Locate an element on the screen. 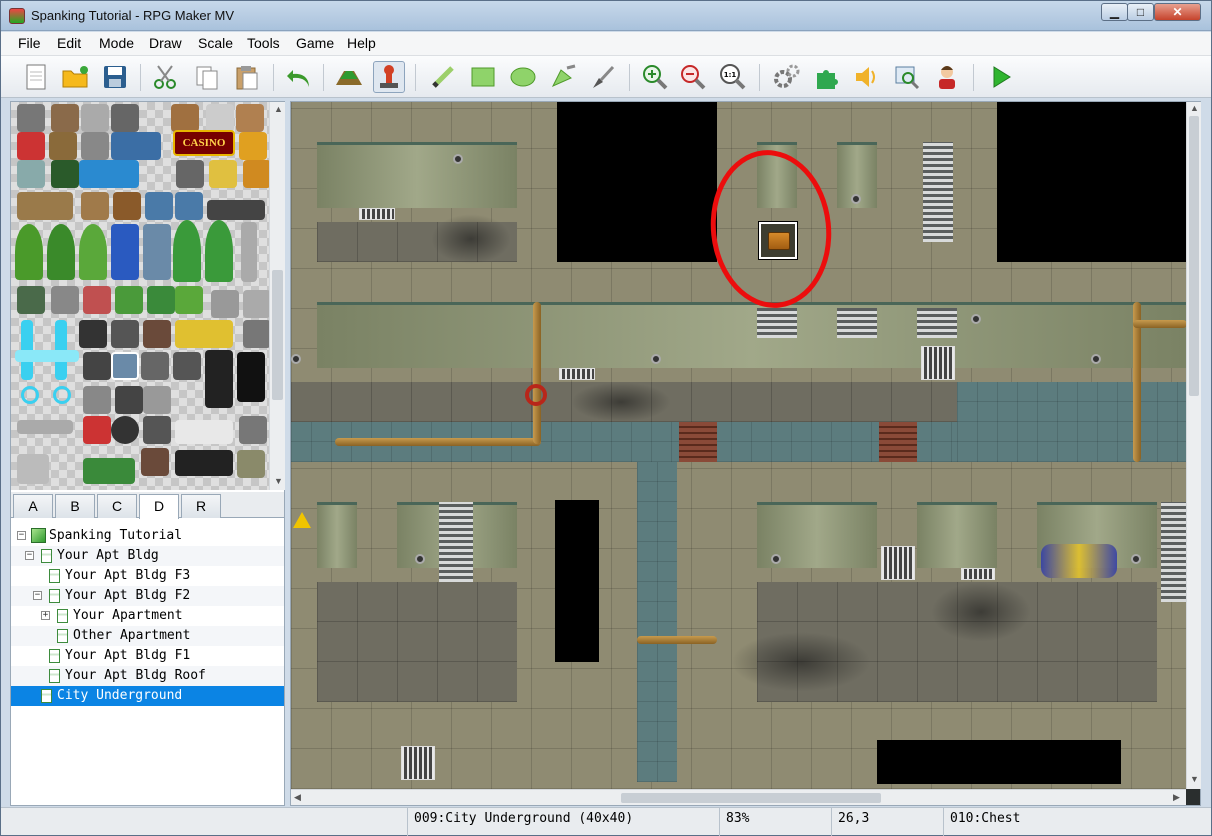 This screenshot has width=1212, height=836. menu-scale: Scale is located at coordinates (215, 43).